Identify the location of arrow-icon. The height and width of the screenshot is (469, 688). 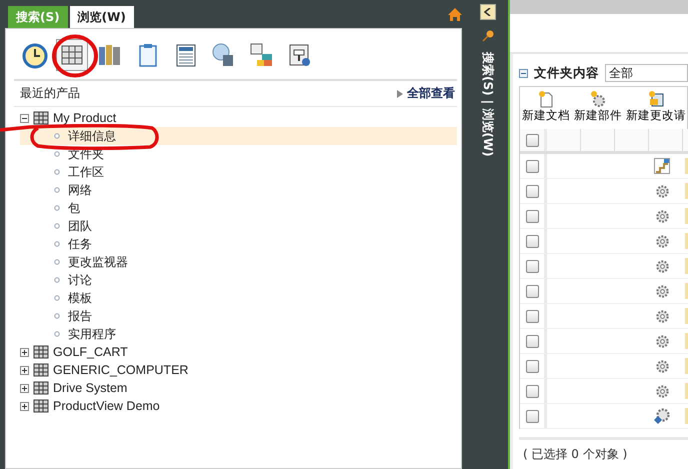
(400, 94).